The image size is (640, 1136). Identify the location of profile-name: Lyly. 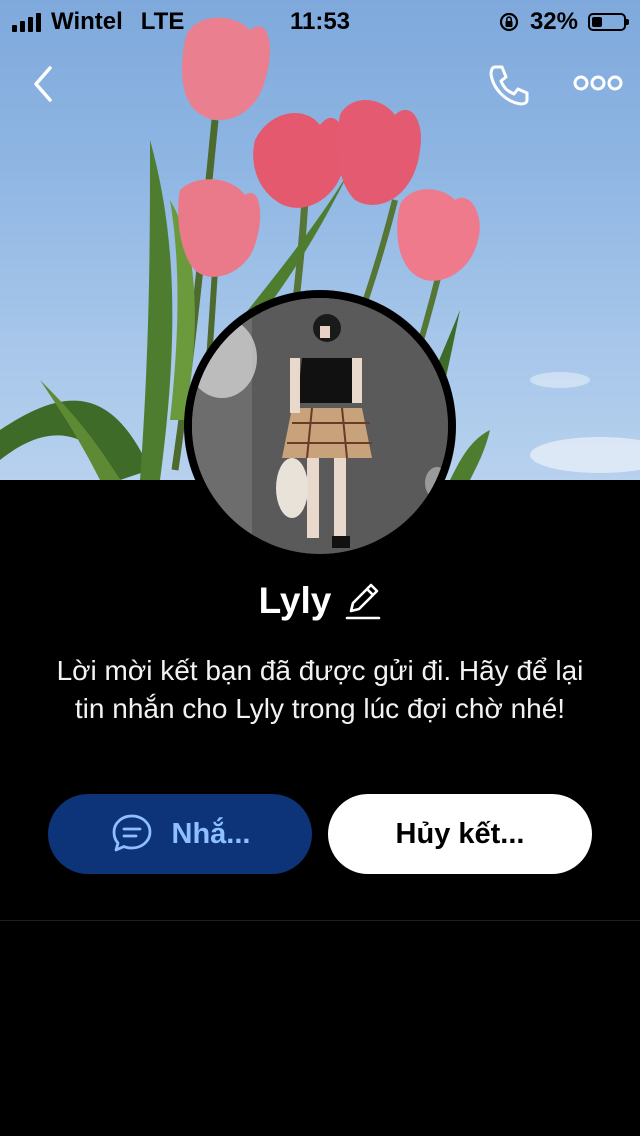
(295, 600).